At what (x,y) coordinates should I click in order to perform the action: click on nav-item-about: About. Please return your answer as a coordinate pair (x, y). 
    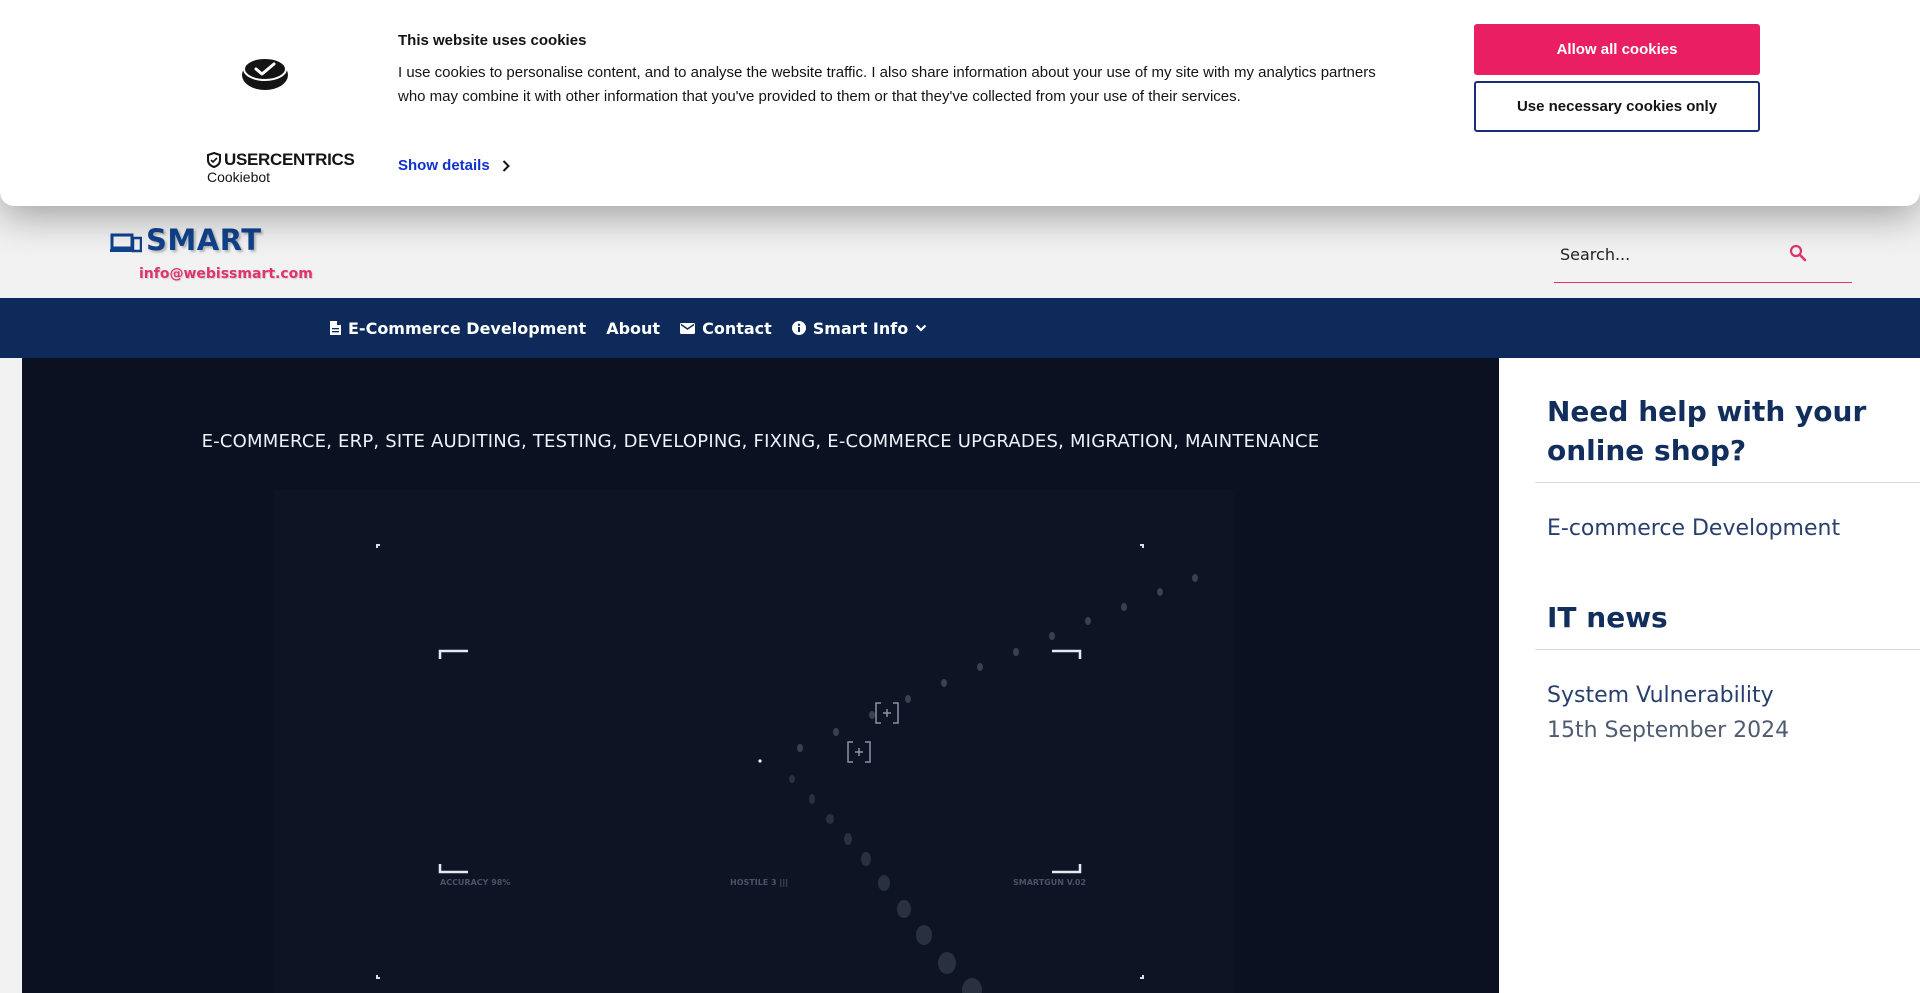
    Looking at the image, I should click on (633, 328).